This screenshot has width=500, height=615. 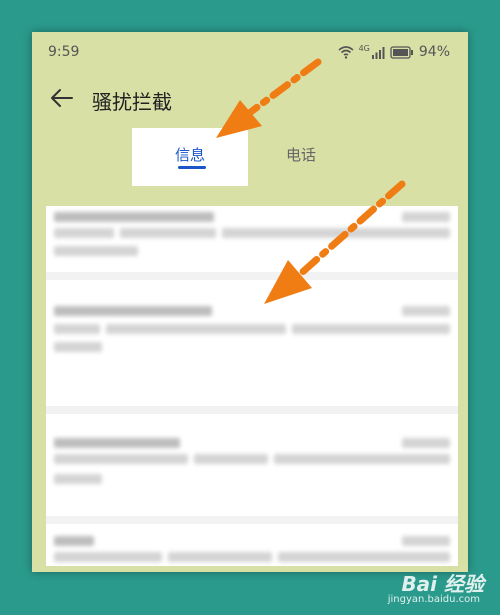 I want to click on battery-icon, so click(x=401, y=52).